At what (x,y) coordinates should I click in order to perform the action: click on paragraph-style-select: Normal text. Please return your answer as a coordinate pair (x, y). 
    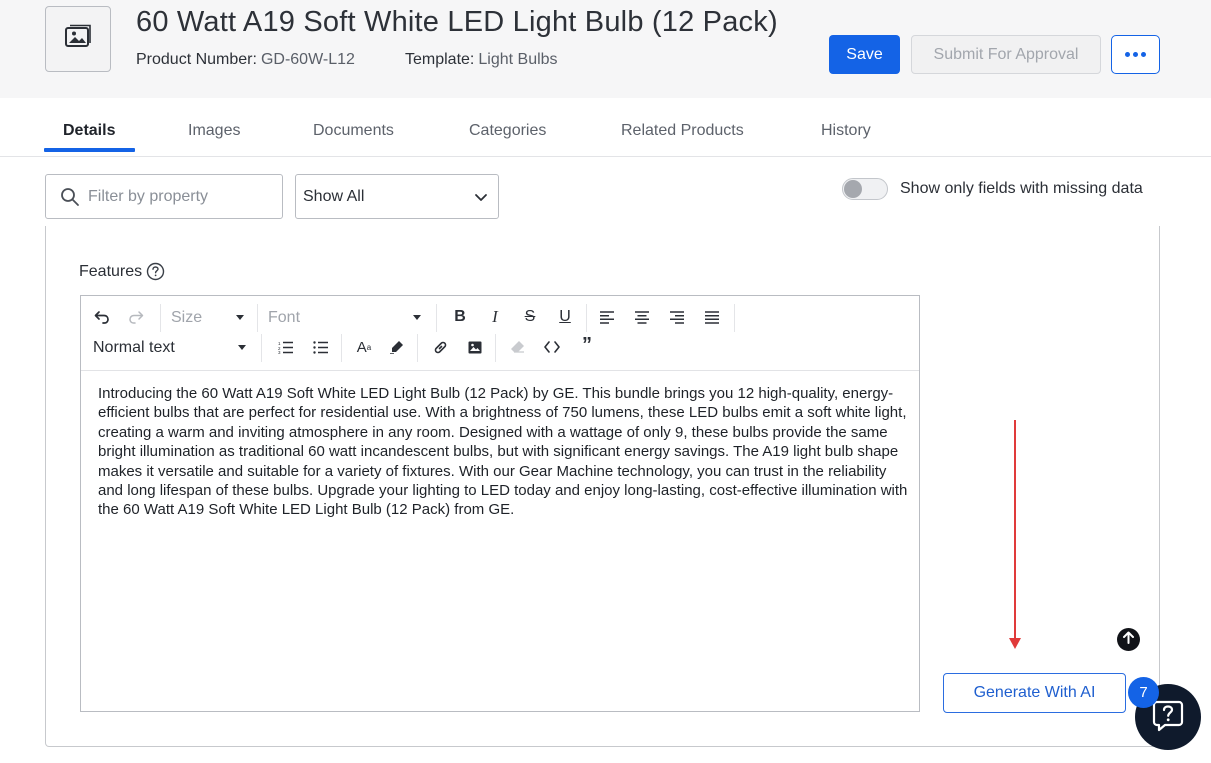
    Looking at the image, I should click on (134, 348).